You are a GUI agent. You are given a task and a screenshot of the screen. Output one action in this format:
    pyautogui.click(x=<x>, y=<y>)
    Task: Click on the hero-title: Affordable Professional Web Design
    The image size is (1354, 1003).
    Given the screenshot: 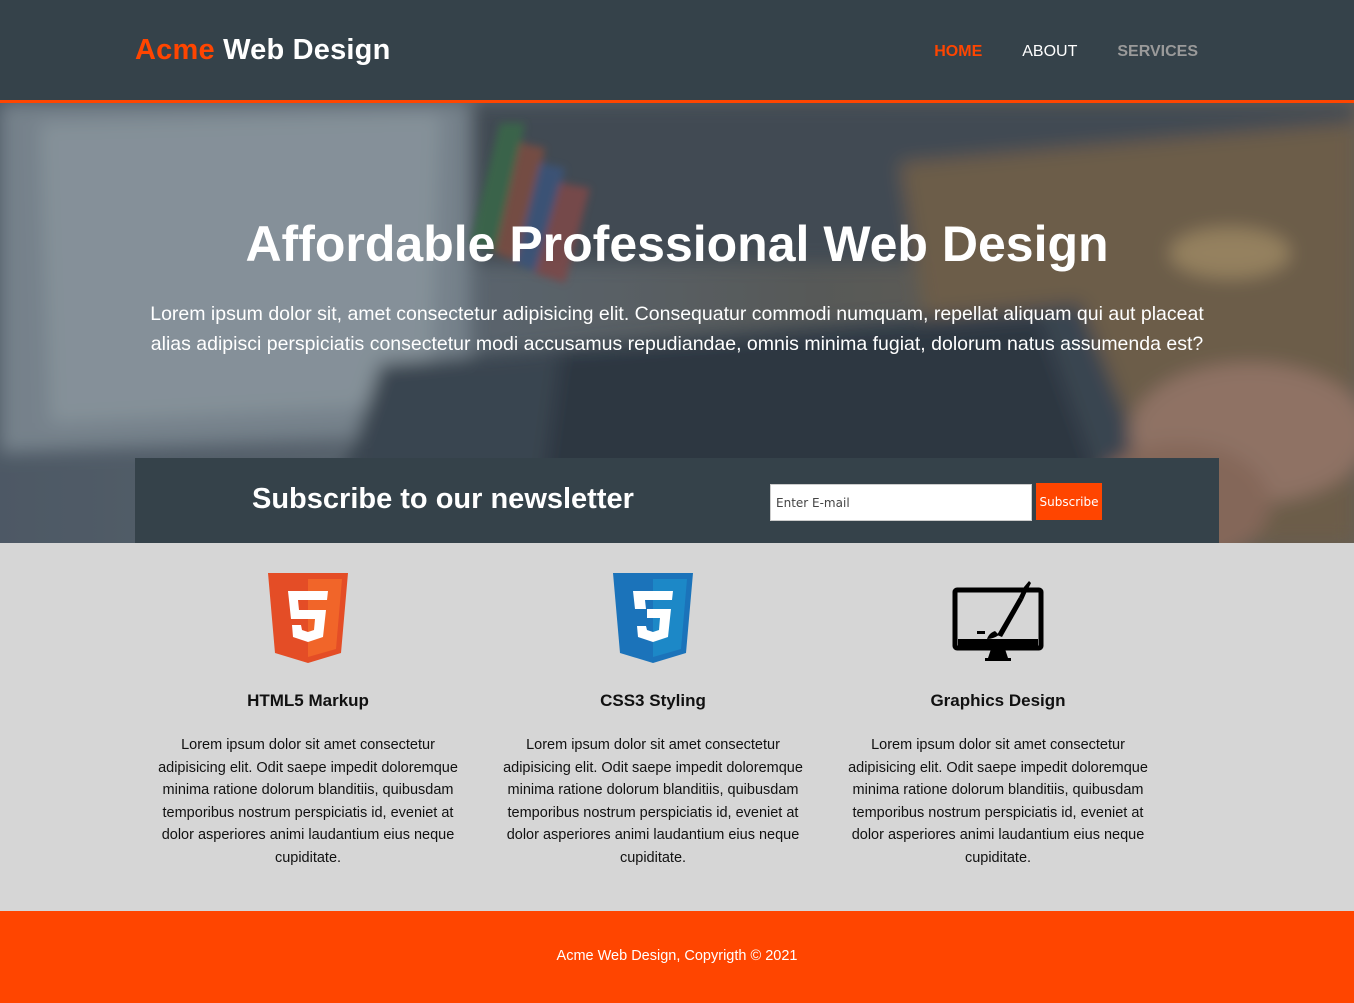 What is the action you would take?
    pyautogui.click(x=677, y=244)
    